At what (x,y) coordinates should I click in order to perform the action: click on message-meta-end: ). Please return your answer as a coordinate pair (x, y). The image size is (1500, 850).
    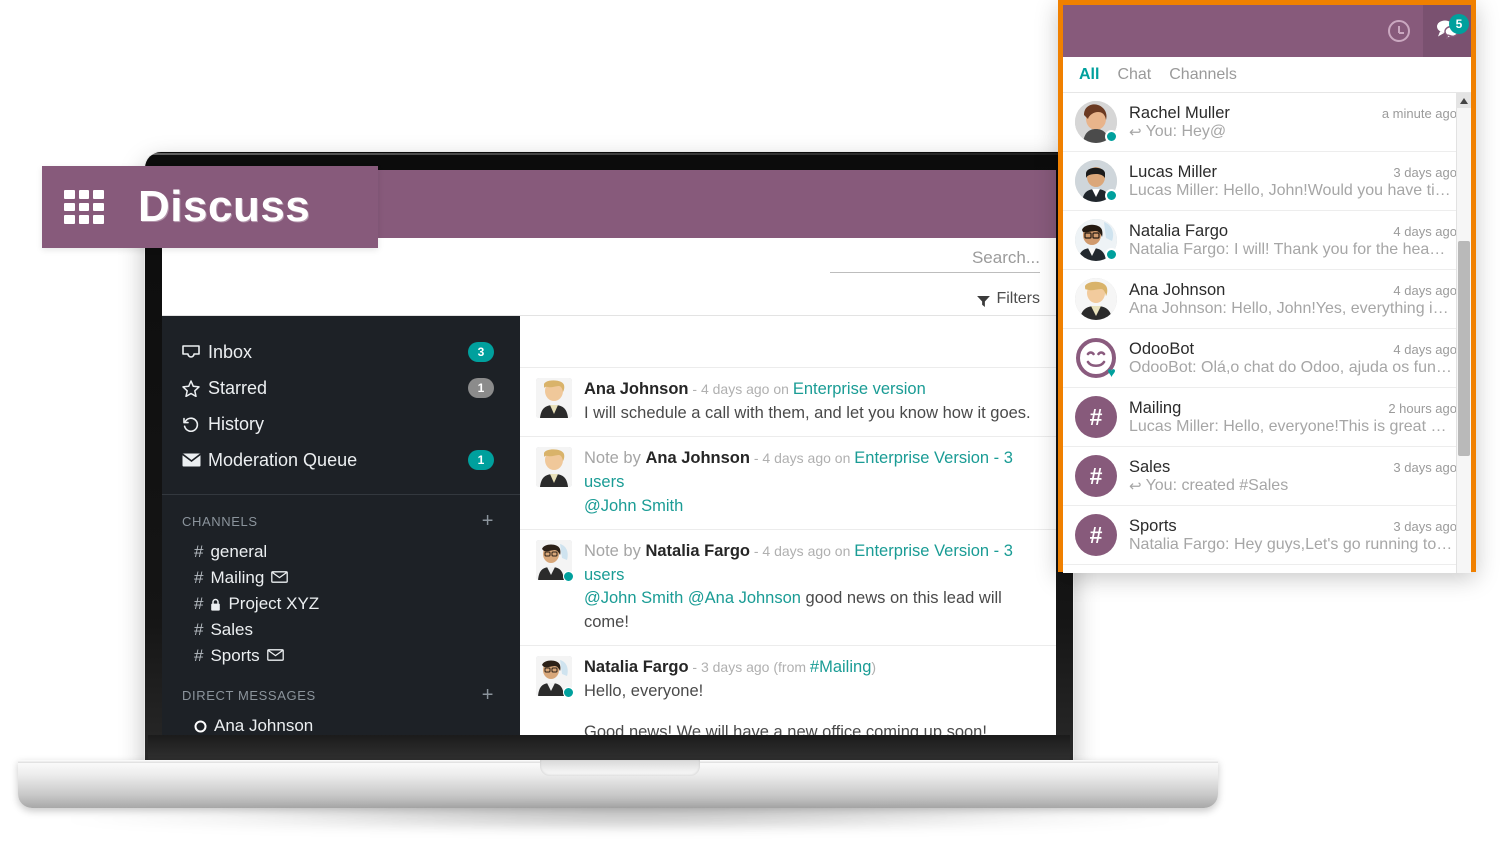
    Looking at the image, I should click on (874, 667).